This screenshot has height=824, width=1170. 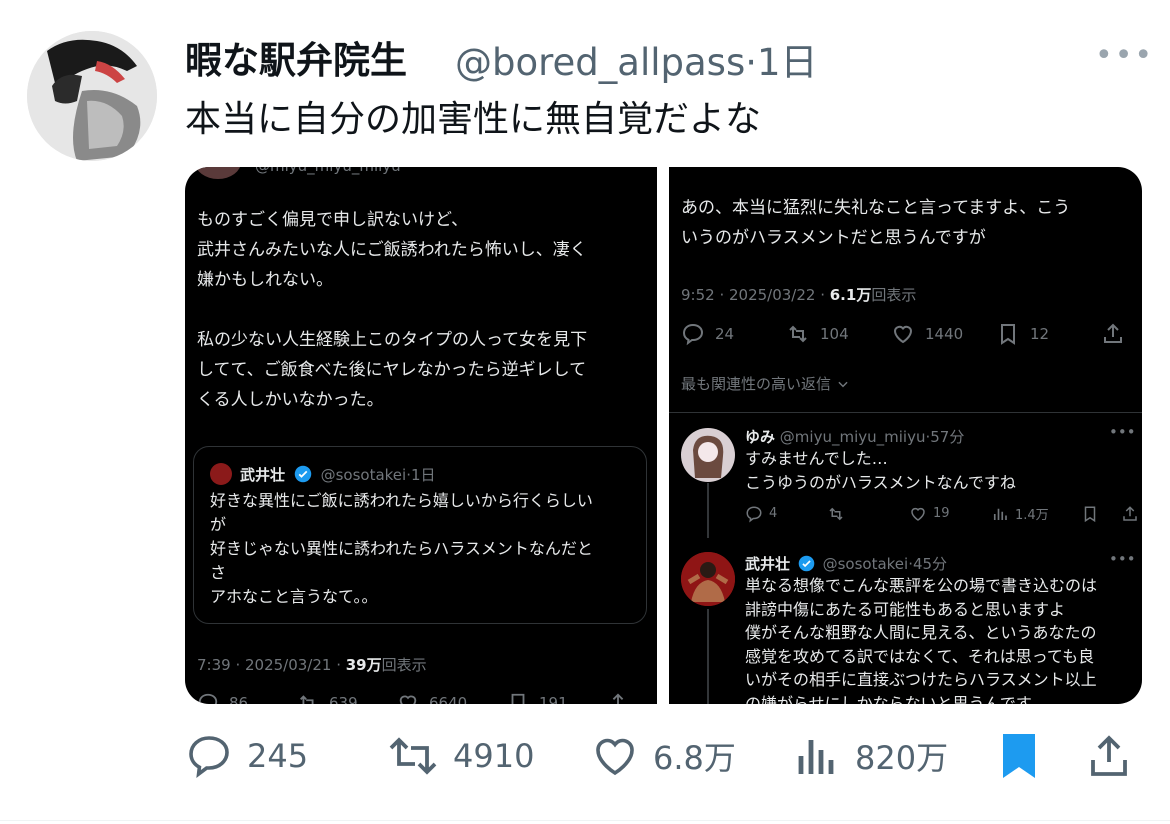 What do you see at coordinates (347, 698) in the screenshot?
I see `retweet-stat: 639` at bounding box center [347, 698].